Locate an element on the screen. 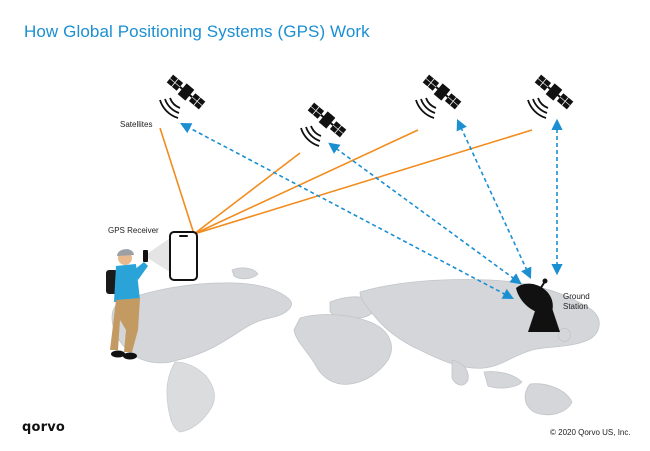 Image resolution: width=650 pixels, height=451 pixels. satellites-label: Satellites is located at coordinates (136, 124).